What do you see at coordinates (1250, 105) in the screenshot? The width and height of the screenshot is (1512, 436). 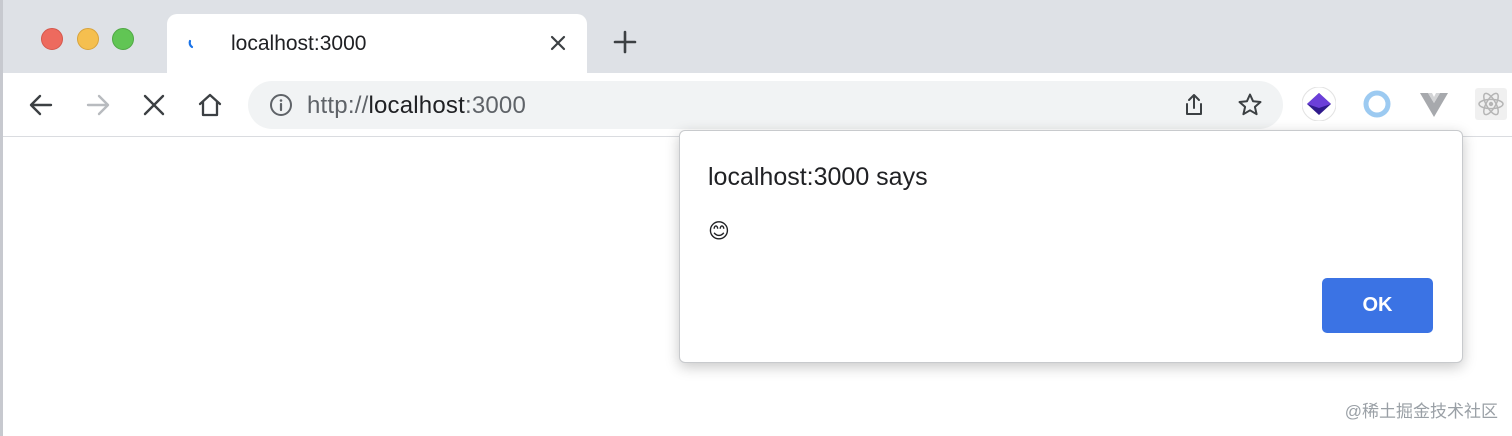 I see `bookmark-star-icon` at bounding box center [1250, 105].